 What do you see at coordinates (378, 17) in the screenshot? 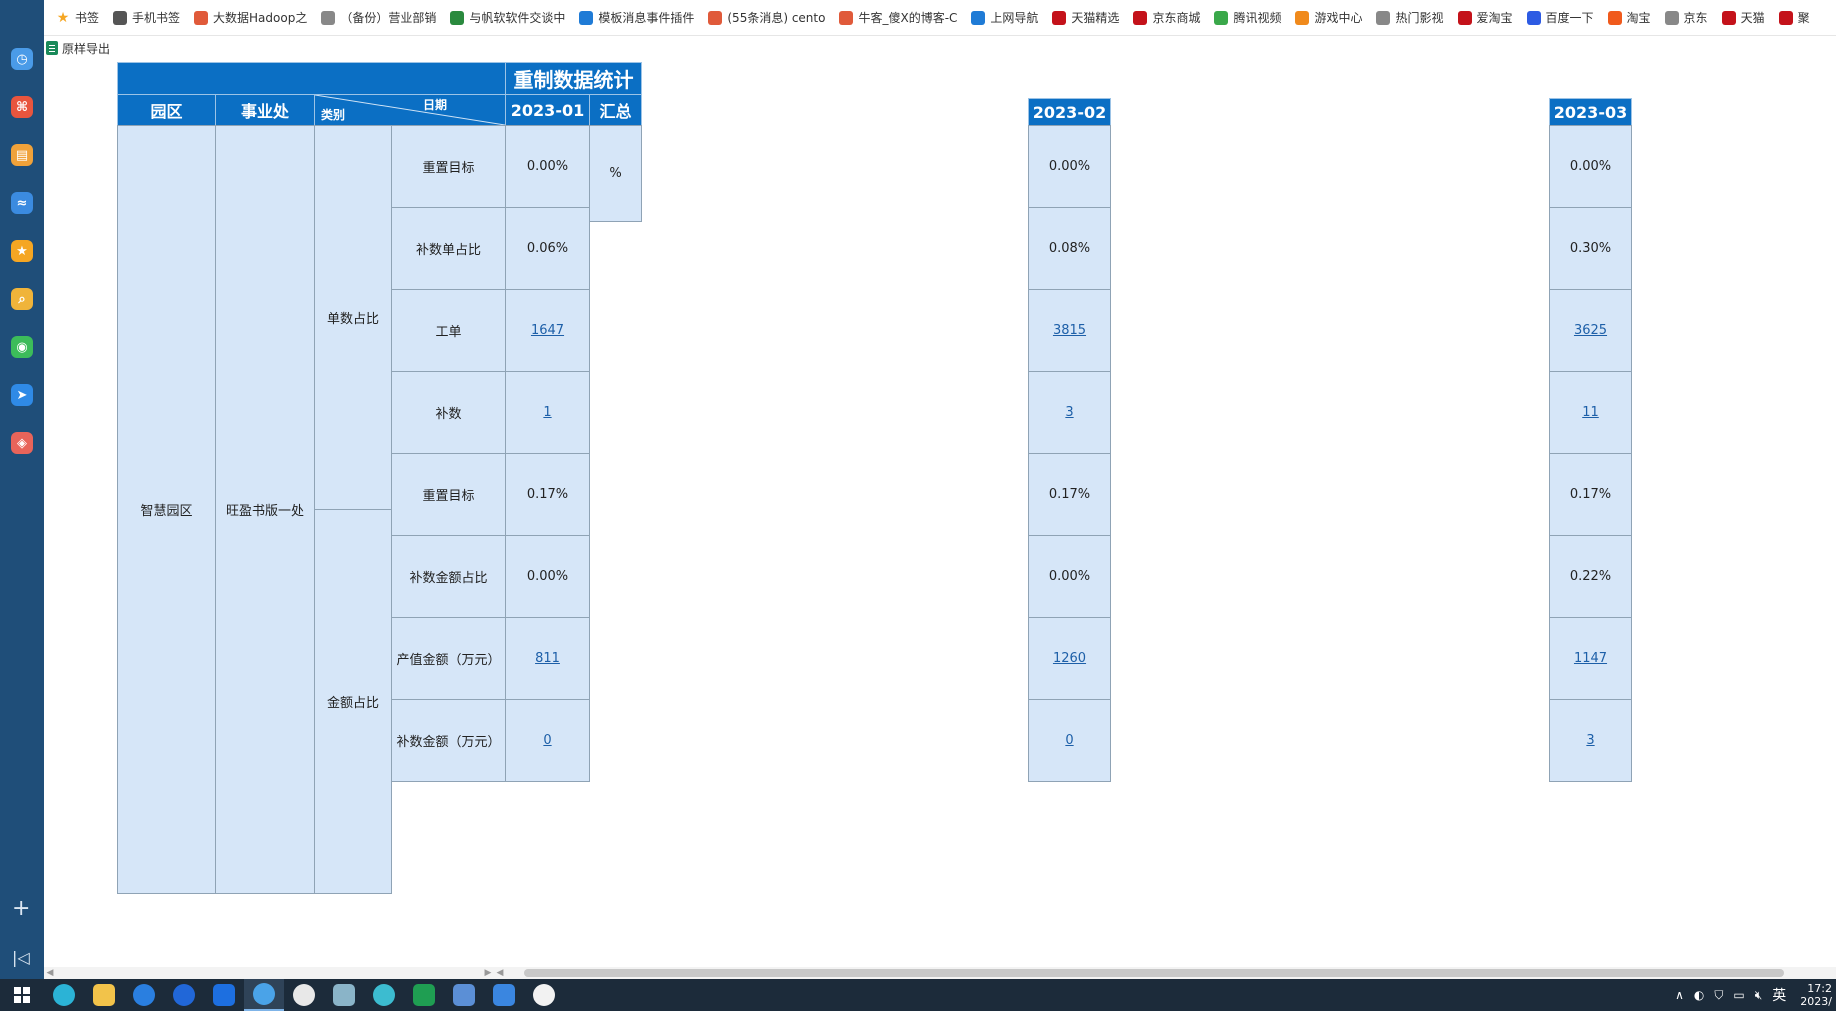
I see `bookmark-item: （备份）营业部销` at bounding box center [378, 17].